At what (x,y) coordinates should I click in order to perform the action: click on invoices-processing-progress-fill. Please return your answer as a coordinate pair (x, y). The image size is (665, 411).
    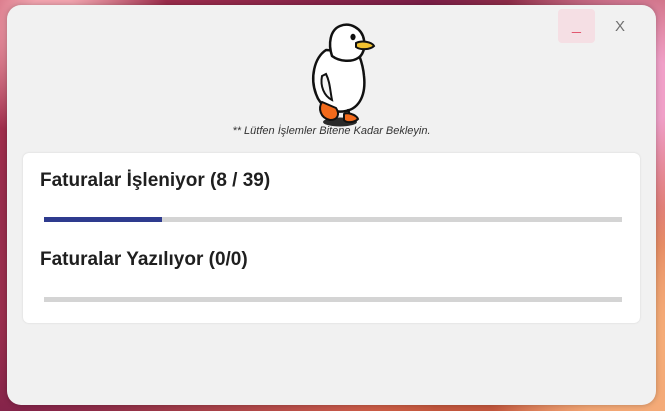
    Looking at the image, I should click on (103, 219).